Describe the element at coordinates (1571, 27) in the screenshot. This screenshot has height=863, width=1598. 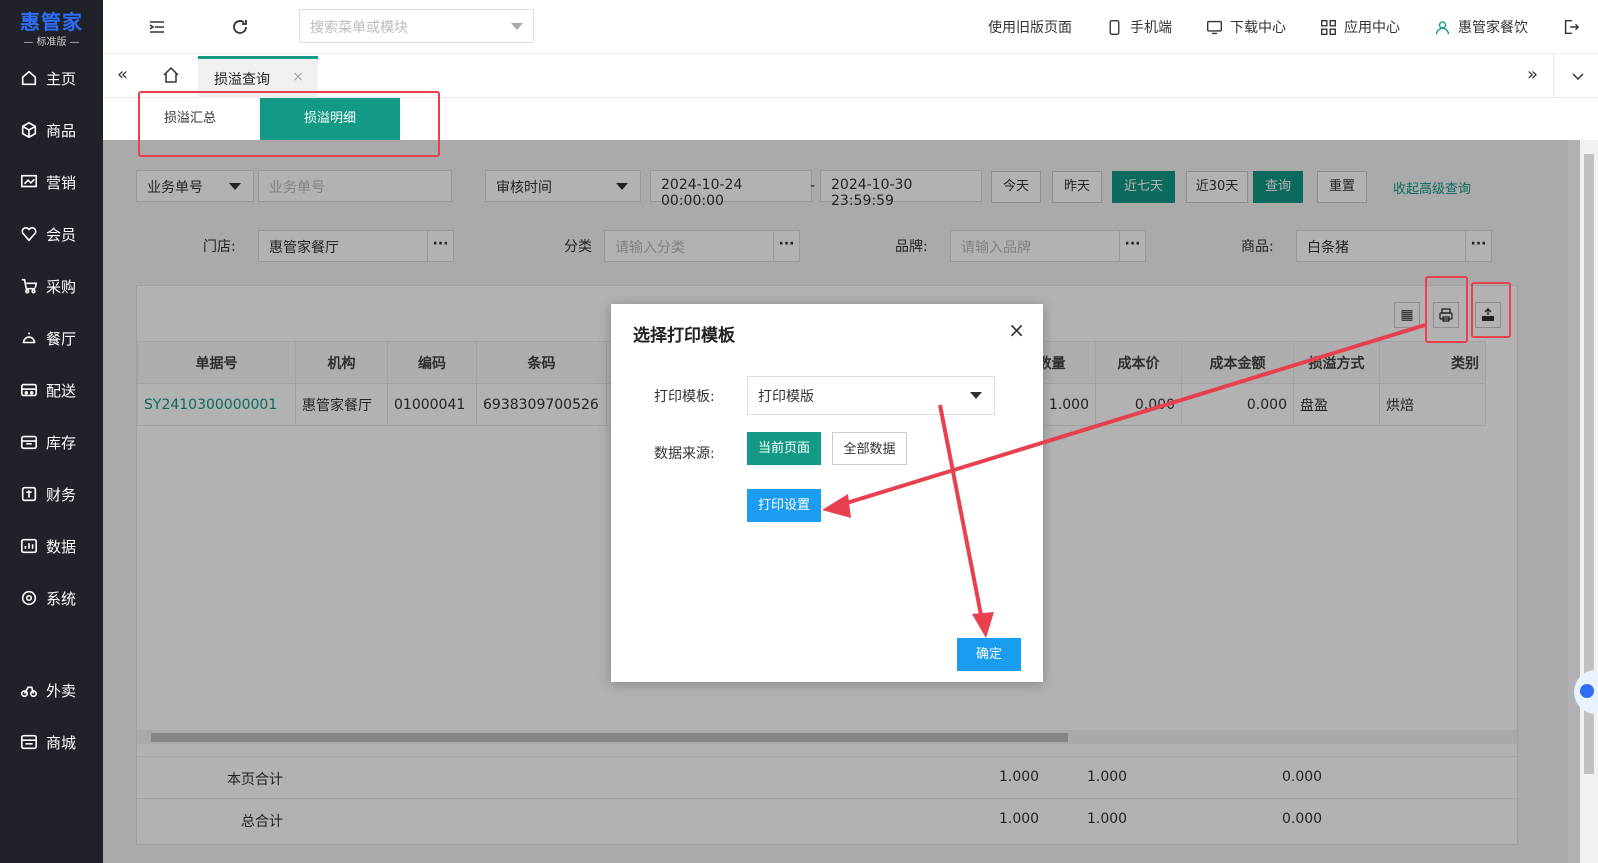
I see `logout-icon` at that location.